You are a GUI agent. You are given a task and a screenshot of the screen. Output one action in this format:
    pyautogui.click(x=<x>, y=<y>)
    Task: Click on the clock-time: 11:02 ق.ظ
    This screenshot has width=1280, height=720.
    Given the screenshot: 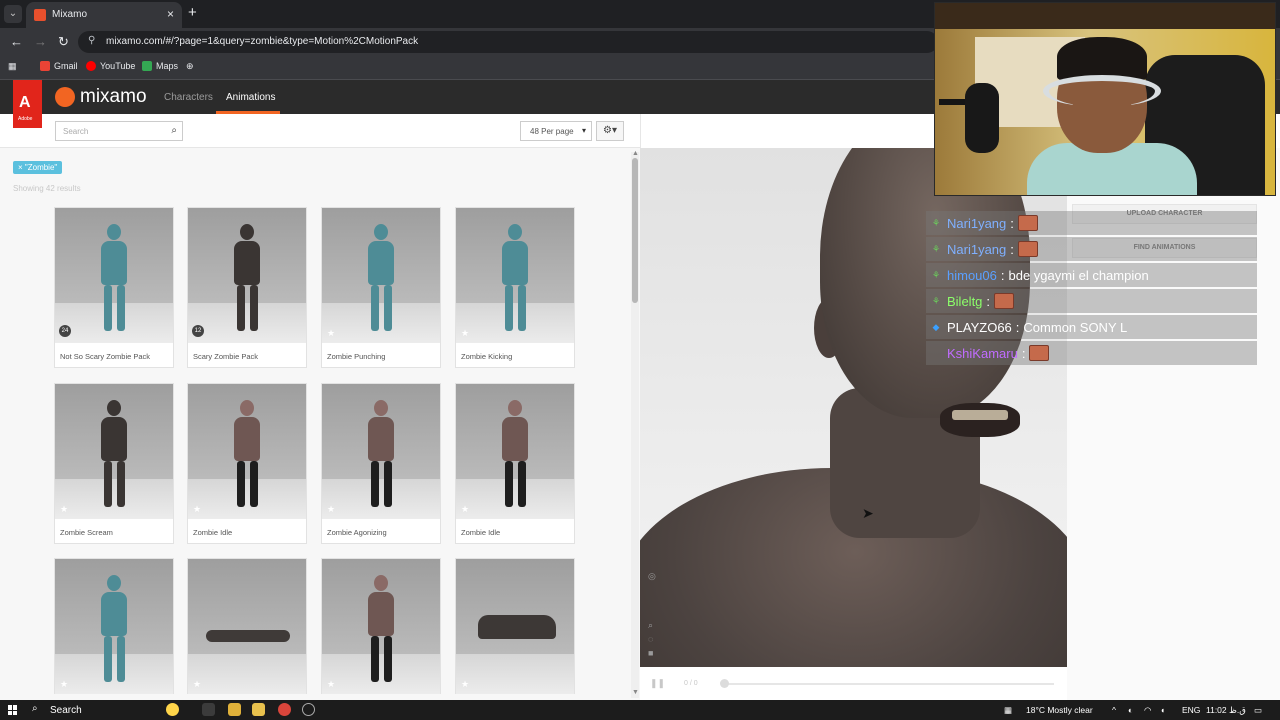 What is the action you would take?
    pyautogui.click(x=1226, y=710)
    